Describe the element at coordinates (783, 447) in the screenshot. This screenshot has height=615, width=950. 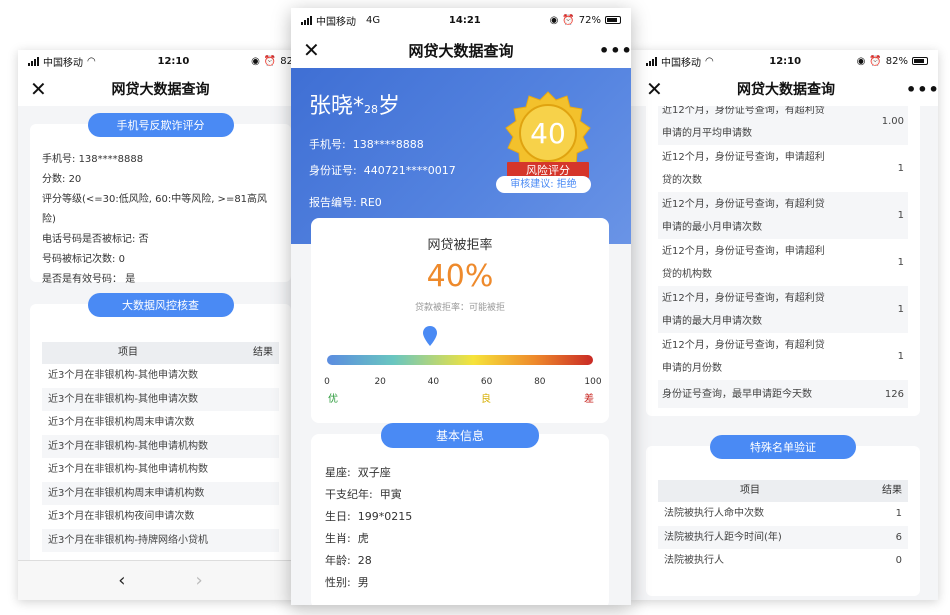
I see `section-pill: 特殊名单验证` at that location.